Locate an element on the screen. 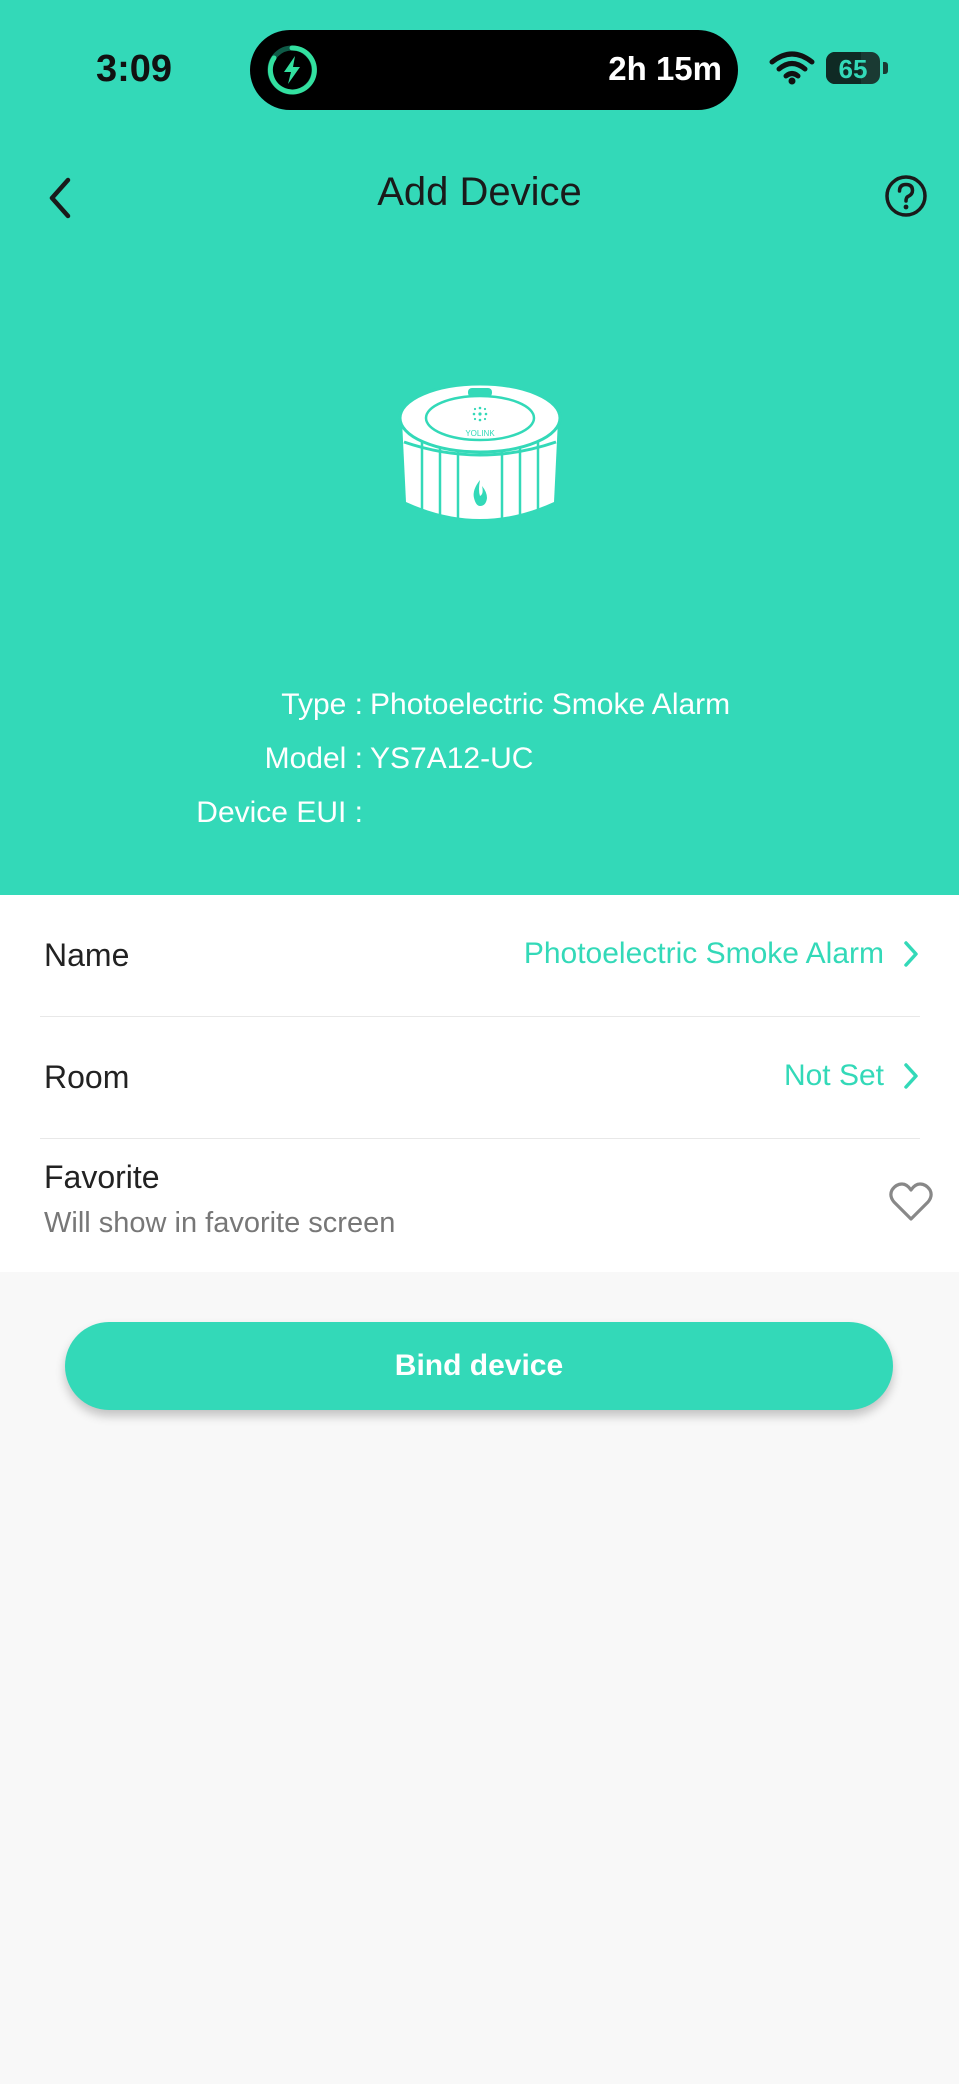  heart-icon is located at coordinates (911, 1202).